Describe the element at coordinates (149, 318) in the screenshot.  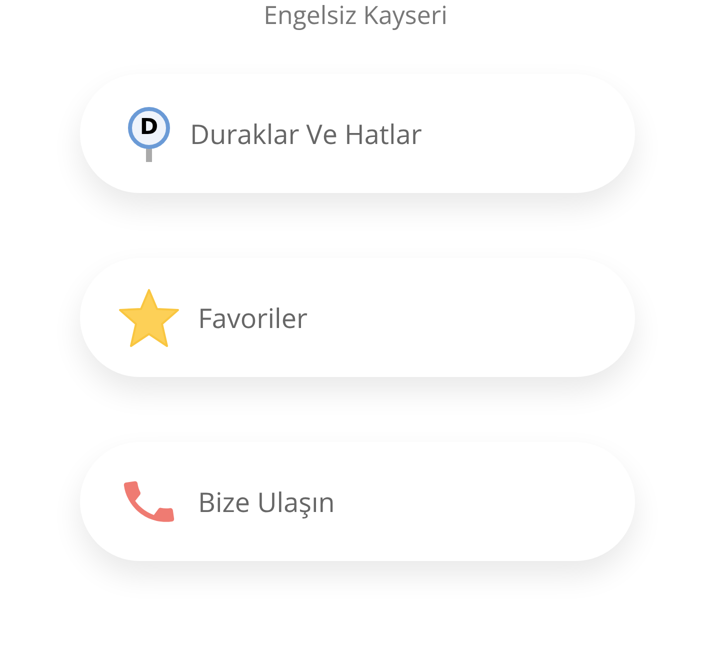
I see `star-icon` at that location.